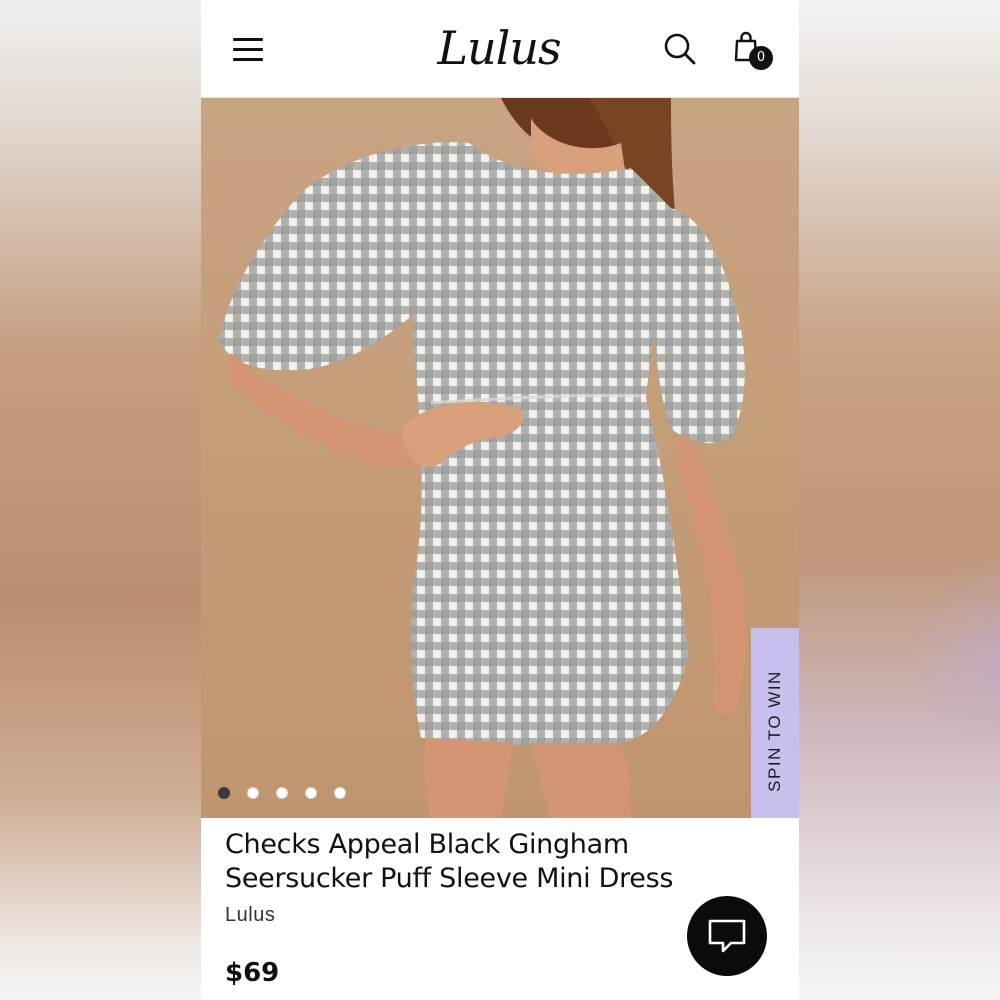 The height and width of the screenshot is (1000, 1000). I want to click on cart-button: 0, so click(753, 50).